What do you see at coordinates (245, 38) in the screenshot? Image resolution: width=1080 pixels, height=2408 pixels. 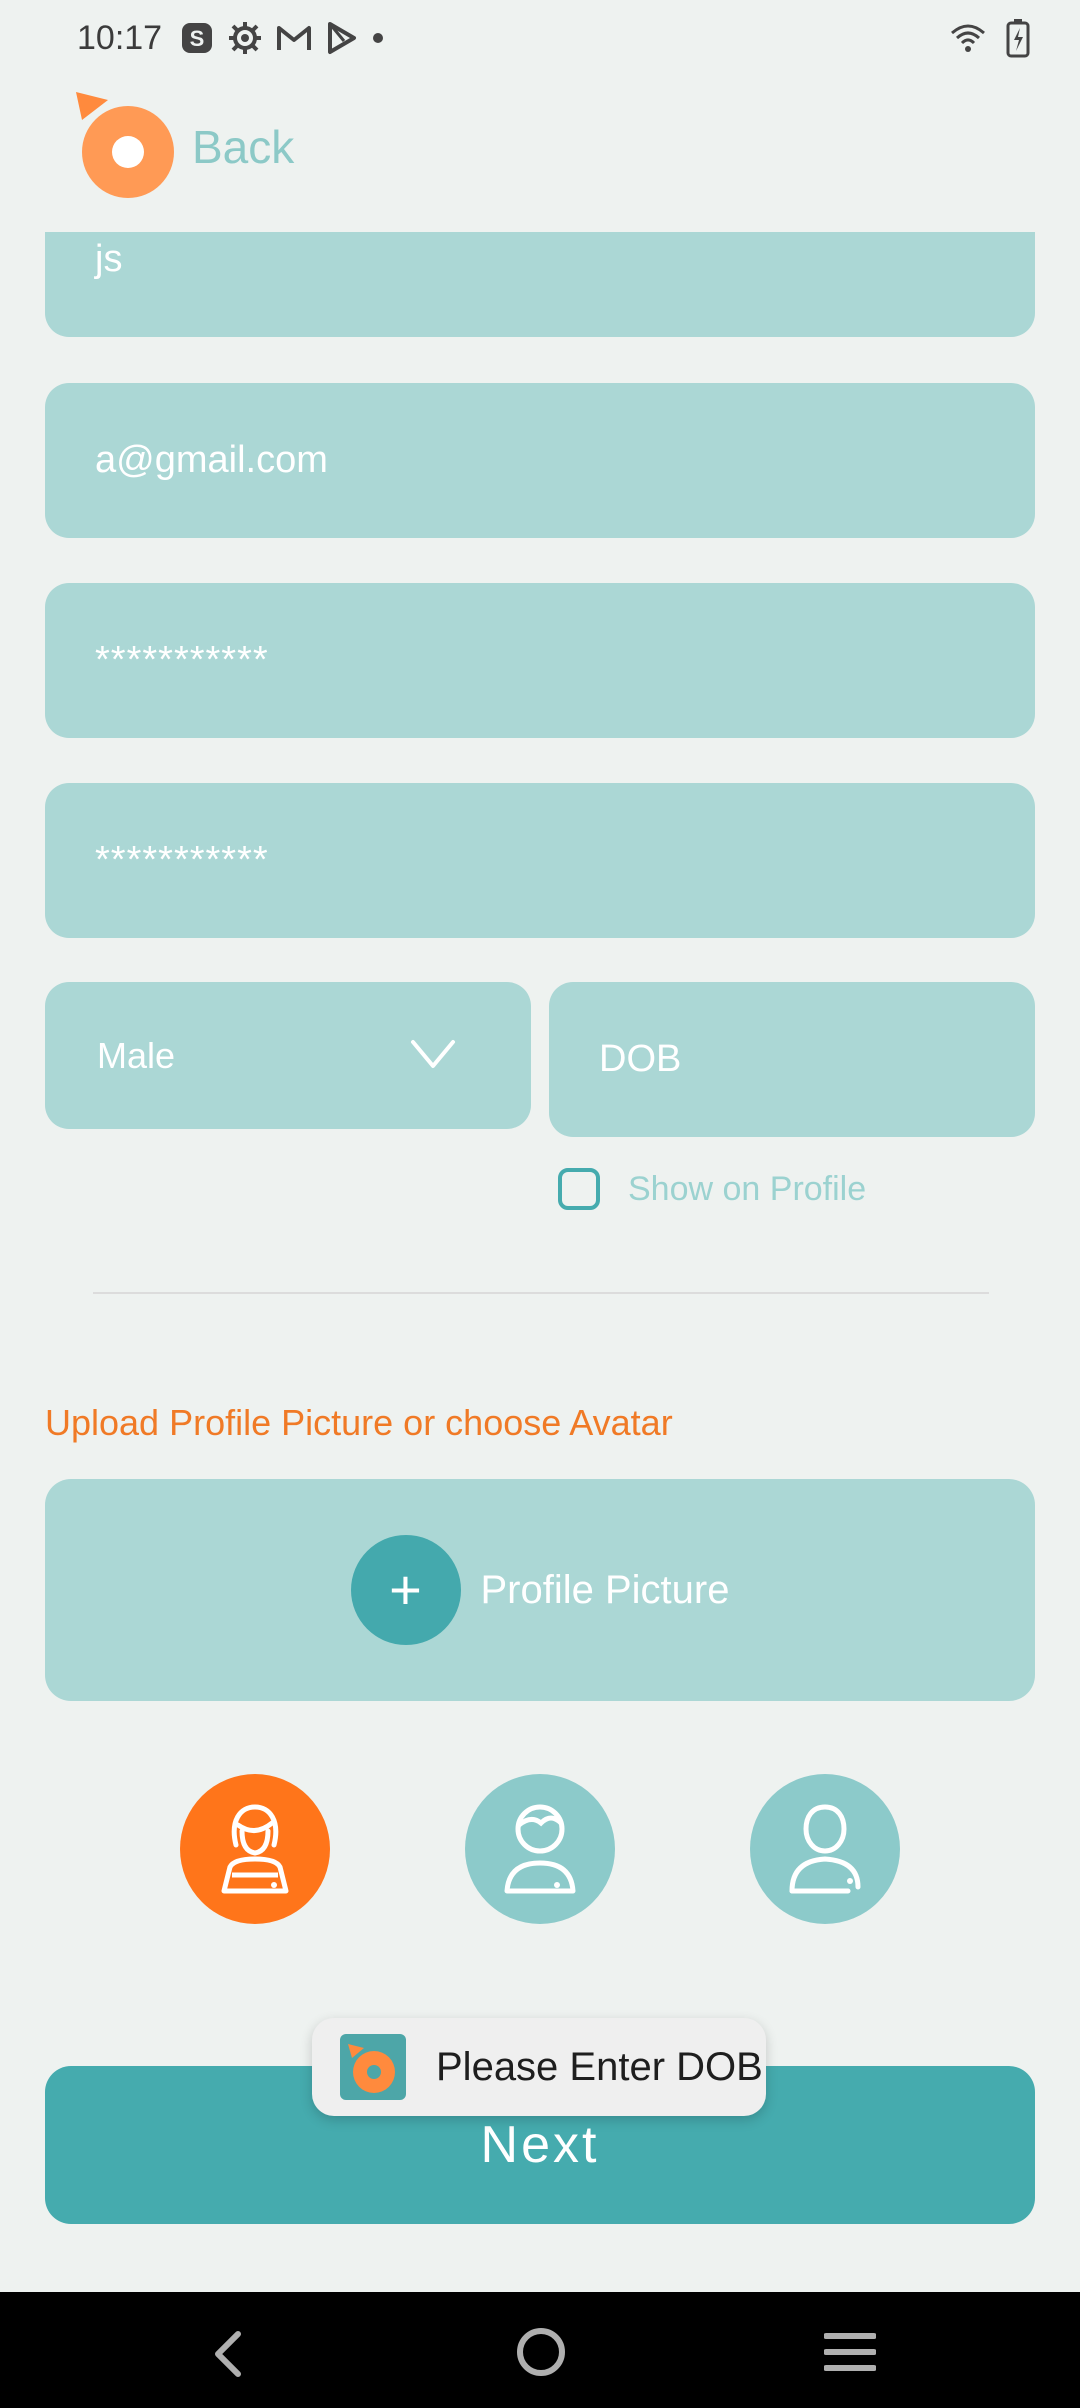 I see `settings-icon` at bounding box center [245, 38].